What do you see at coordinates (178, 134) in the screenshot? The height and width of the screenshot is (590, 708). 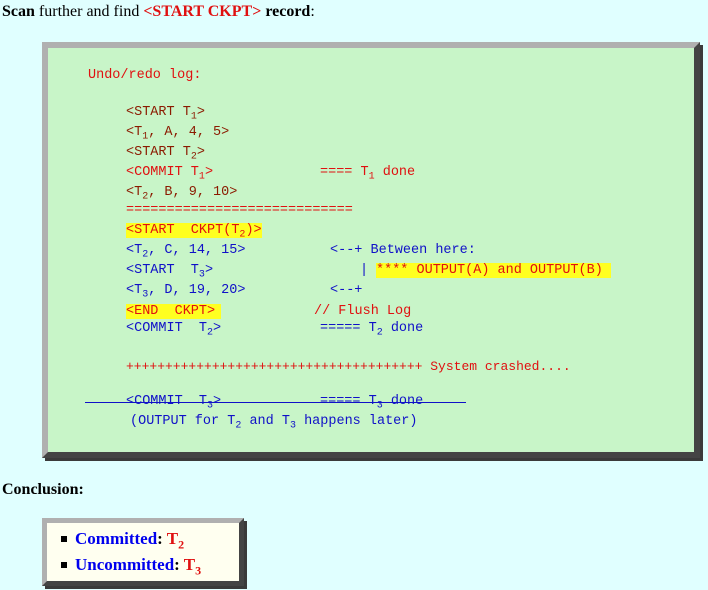 I see `log-line-t1-a: <T1, A, 4, 5>` at bounding box center [178, 134].